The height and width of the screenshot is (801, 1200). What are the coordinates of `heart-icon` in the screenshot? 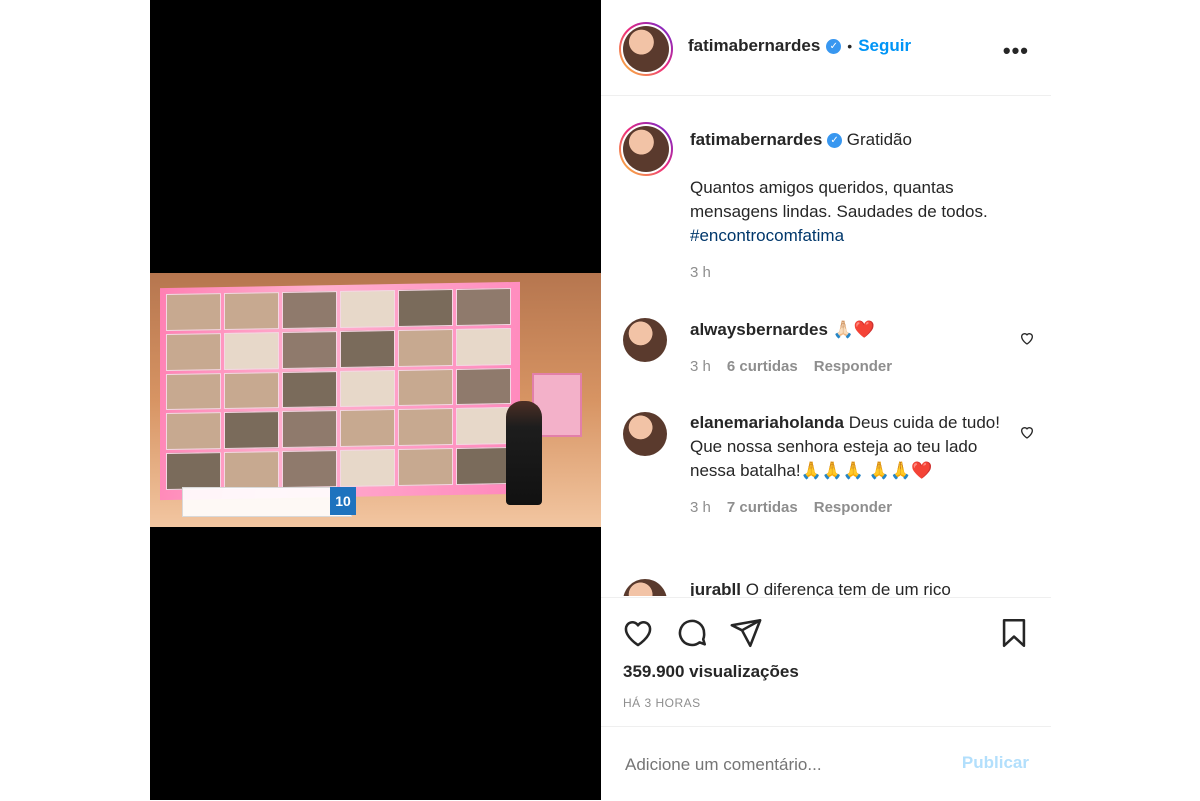 It's located at (638, 633).